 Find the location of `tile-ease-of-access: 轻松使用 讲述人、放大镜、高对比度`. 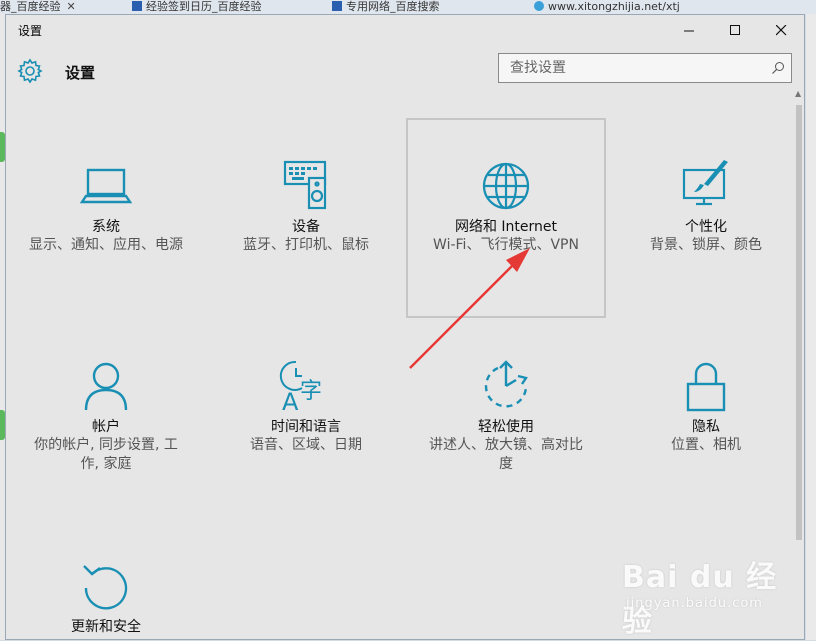

tile-ease-of-access: 轻松使用 讲述人、放大镜、高对比度 is located at coordinates (506, 418).